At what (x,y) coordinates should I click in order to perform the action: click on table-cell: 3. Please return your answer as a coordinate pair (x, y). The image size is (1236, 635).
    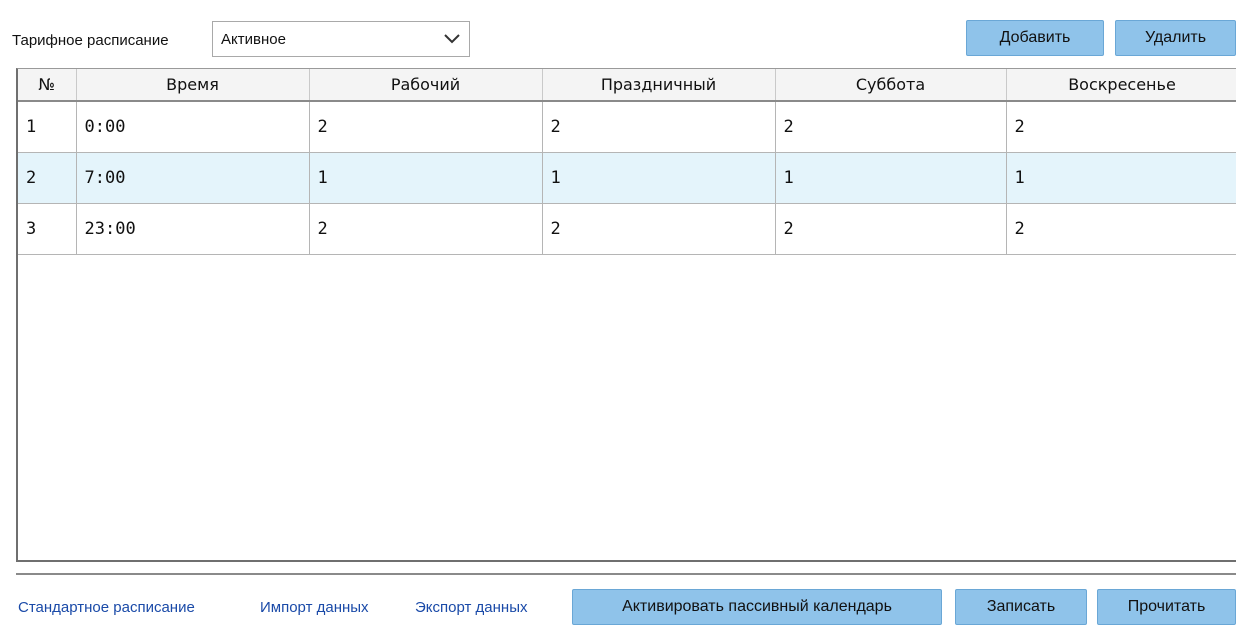
    Looking at the image, I should click on (47, 229).